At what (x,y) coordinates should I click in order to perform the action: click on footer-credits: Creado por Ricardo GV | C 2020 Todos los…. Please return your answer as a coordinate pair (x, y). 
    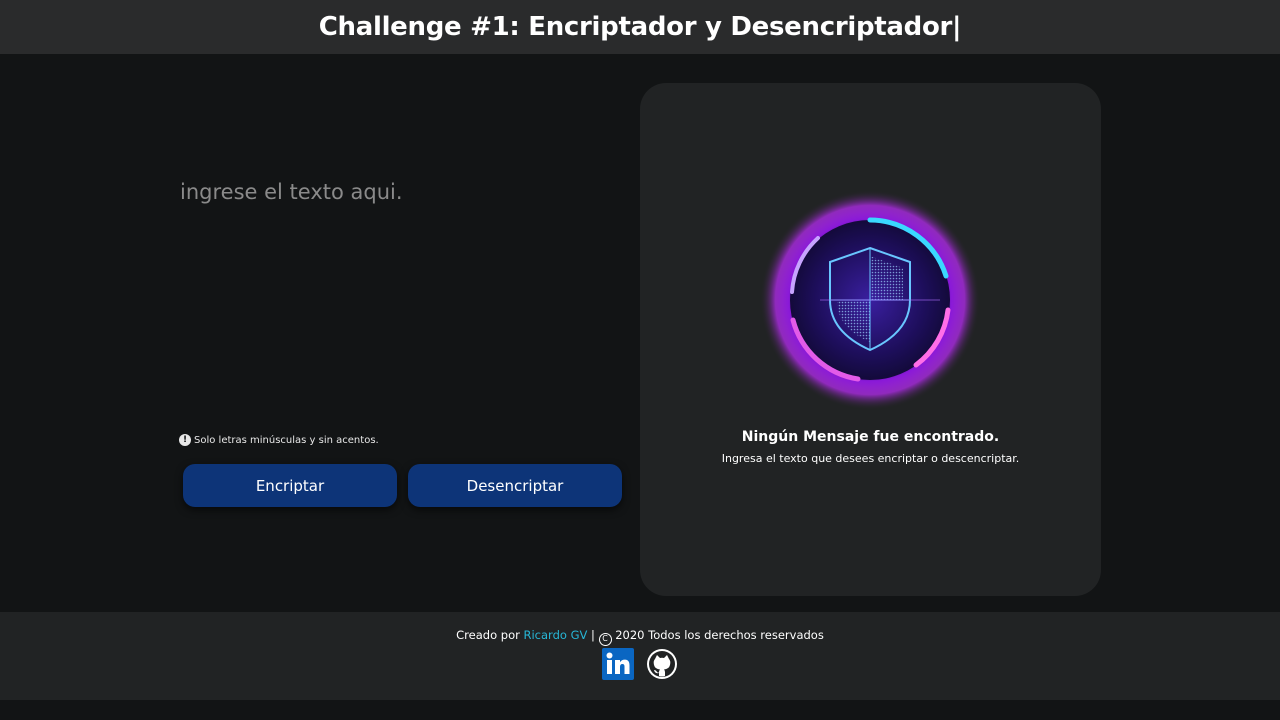
    Looking at the image, I should click on (640, 637).